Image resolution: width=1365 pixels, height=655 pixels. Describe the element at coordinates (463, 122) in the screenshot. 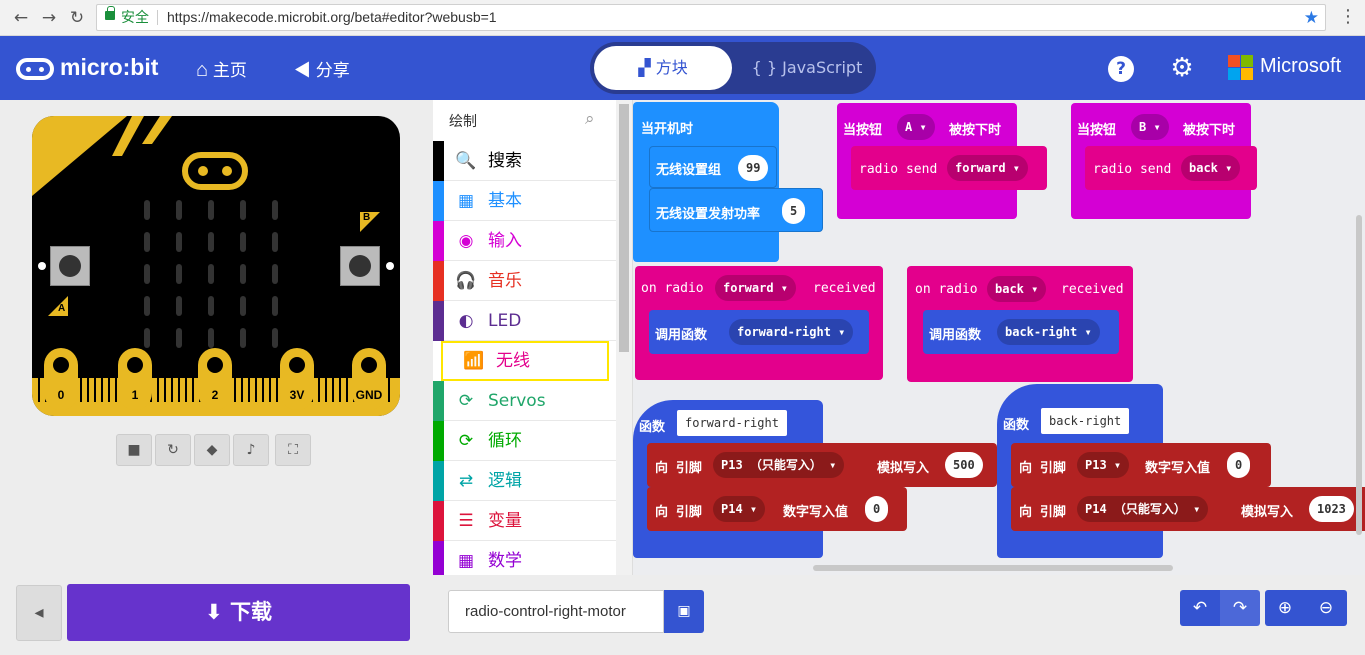

I see `toolbox-search-label: 绘制` at that location.